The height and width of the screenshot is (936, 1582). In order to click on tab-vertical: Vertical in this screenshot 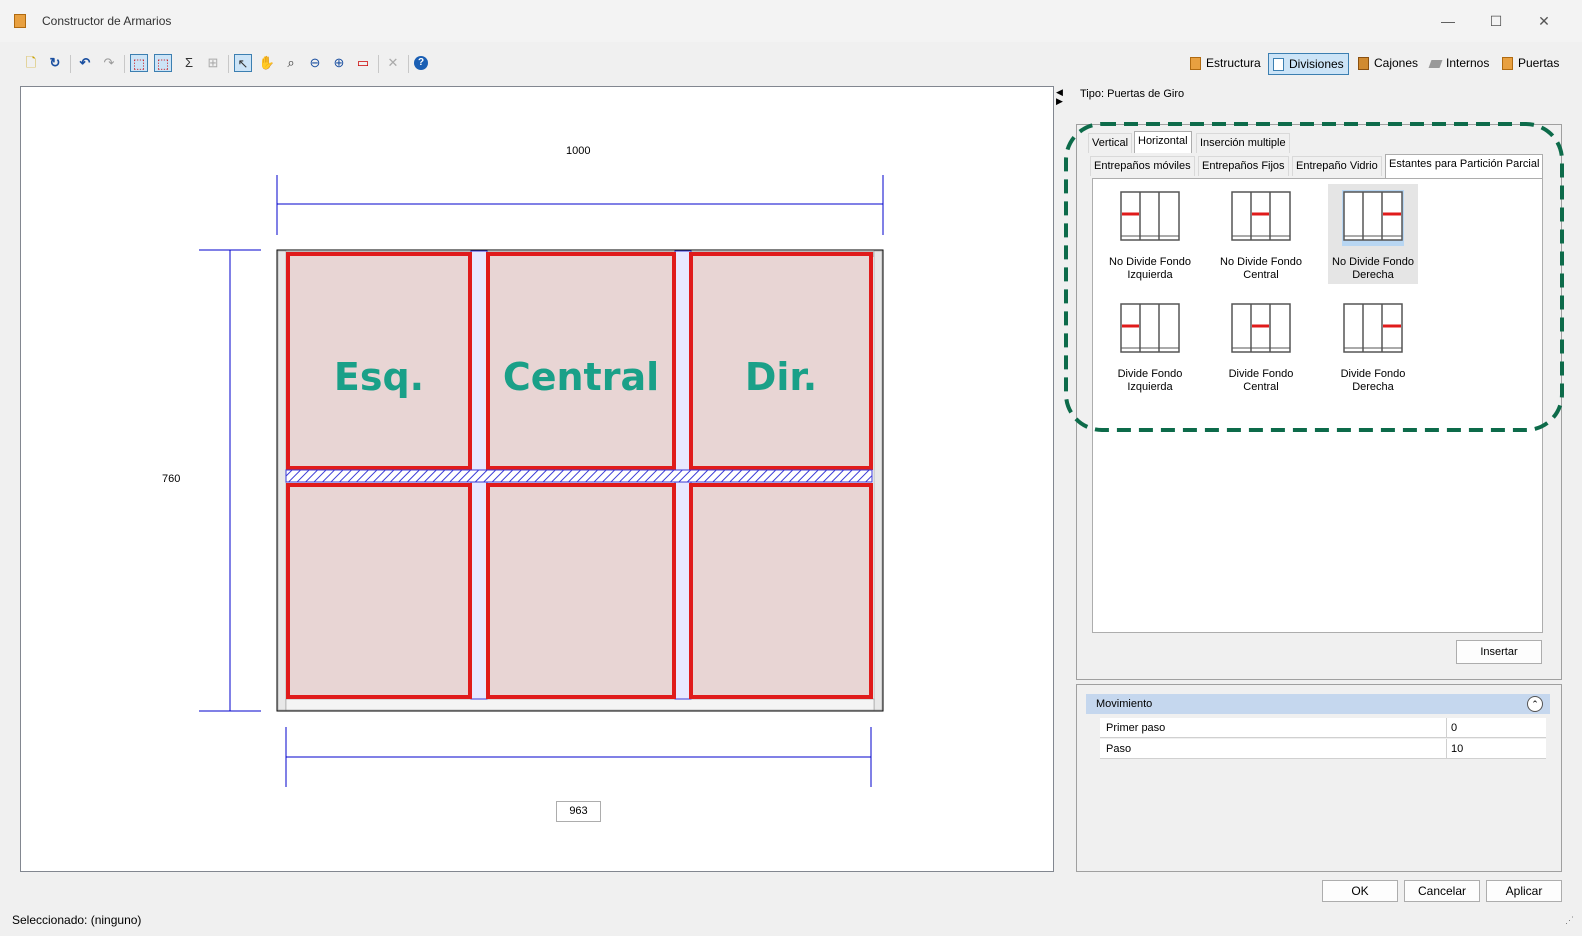, I will do `click(1110, 143)`.